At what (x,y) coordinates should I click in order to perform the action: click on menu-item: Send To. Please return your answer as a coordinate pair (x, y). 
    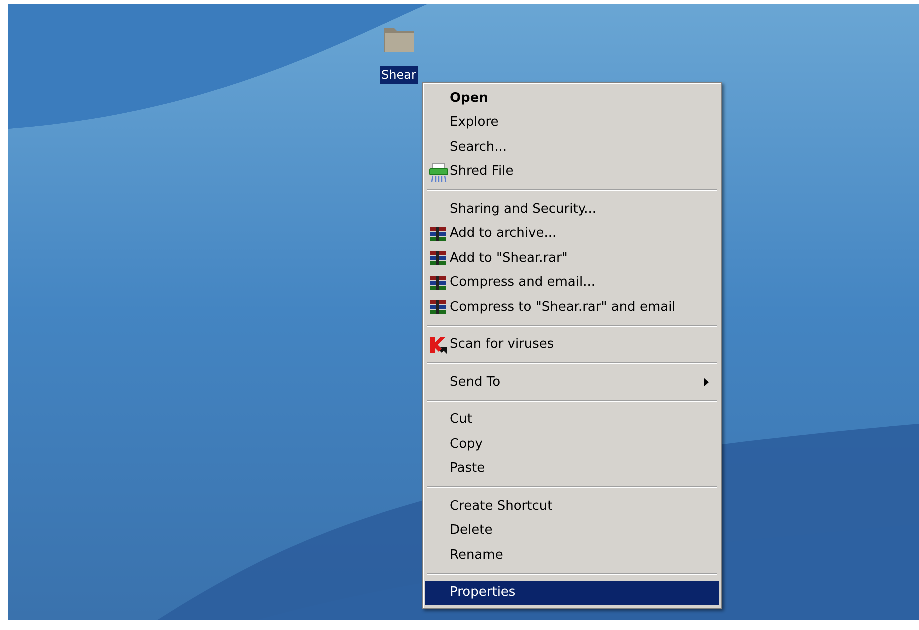
    Looking at the image, I should click on (572, 382).